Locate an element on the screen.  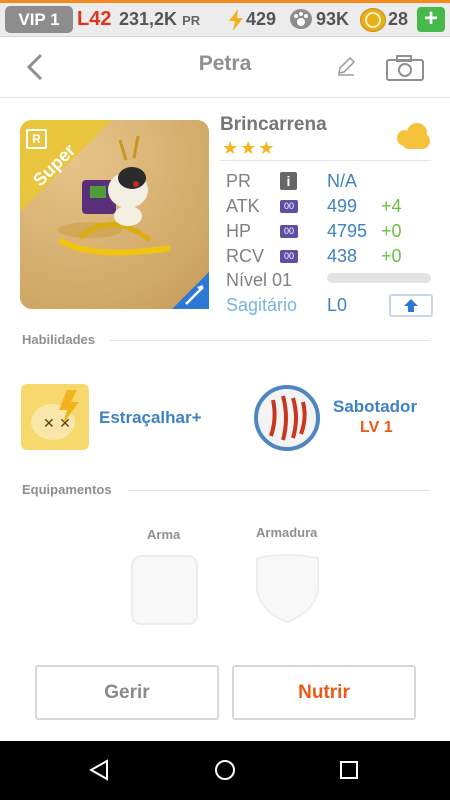
skill-saboteur-name: Sabotador is located at coordinates (375, 407).